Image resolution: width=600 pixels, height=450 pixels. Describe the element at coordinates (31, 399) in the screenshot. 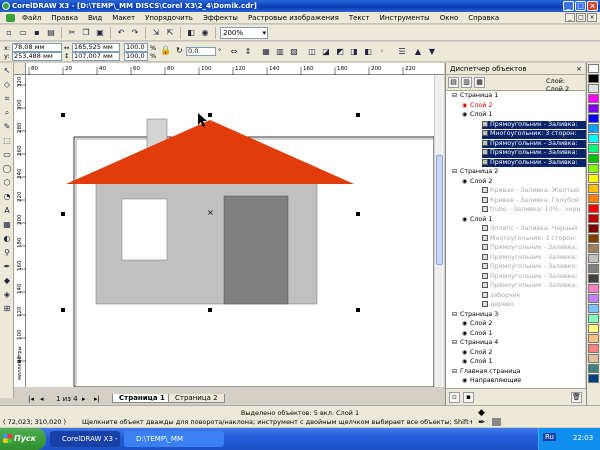

I see `first-page-button: |◂` at that location.